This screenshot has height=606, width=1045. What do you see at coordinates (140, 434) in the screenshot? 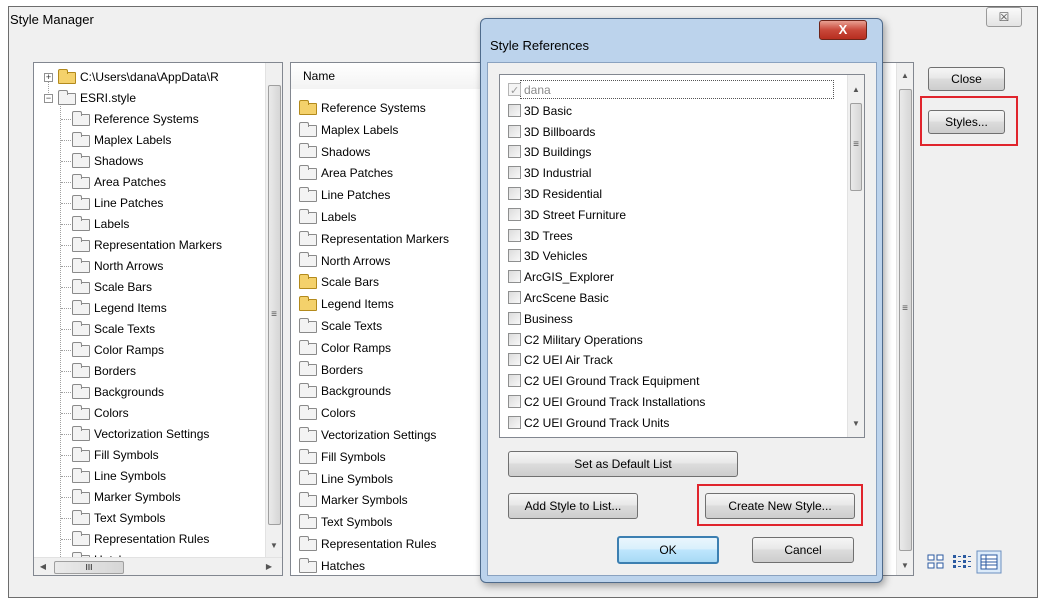
I see `tree-item: Vectorization Settings` at bounding box center [140, 434].